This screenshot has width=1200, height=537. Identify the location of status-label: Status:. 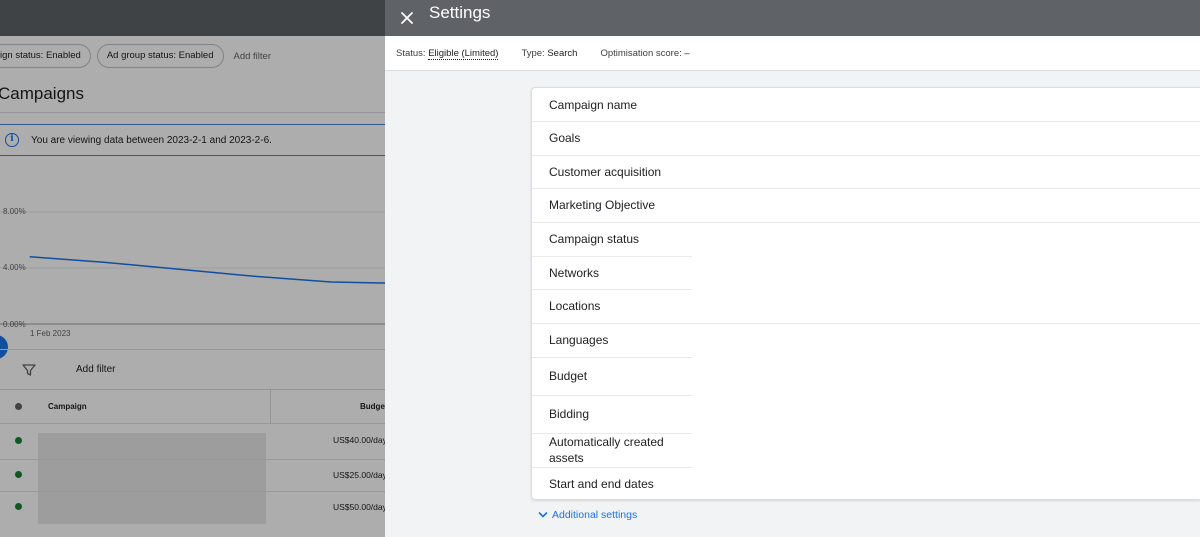
(411, 53).